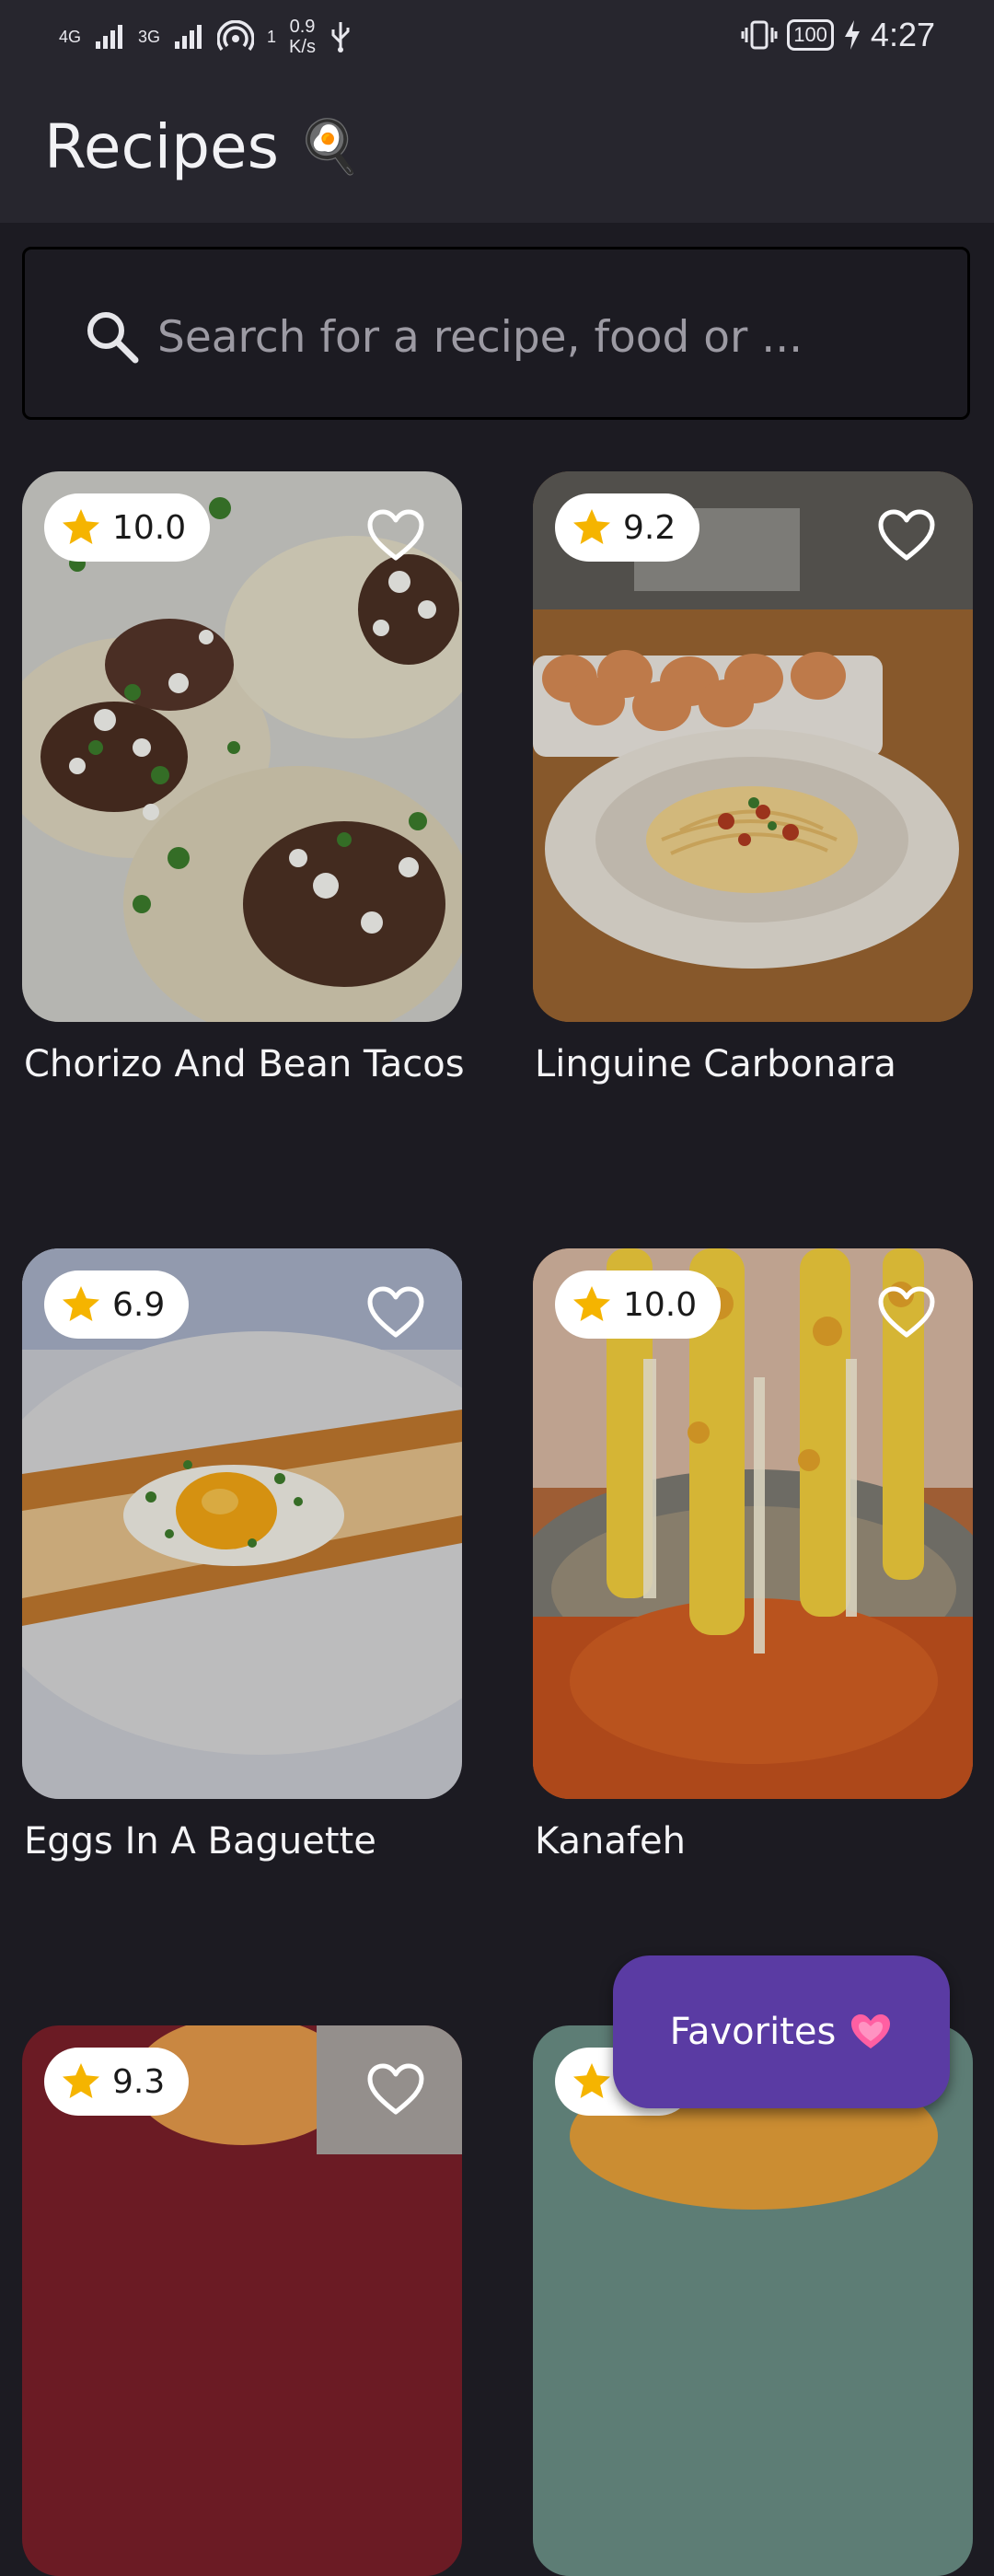 This screenshot has height=2576, width=994. I want to click on rating-value: 9.3, so click(139, 2081).